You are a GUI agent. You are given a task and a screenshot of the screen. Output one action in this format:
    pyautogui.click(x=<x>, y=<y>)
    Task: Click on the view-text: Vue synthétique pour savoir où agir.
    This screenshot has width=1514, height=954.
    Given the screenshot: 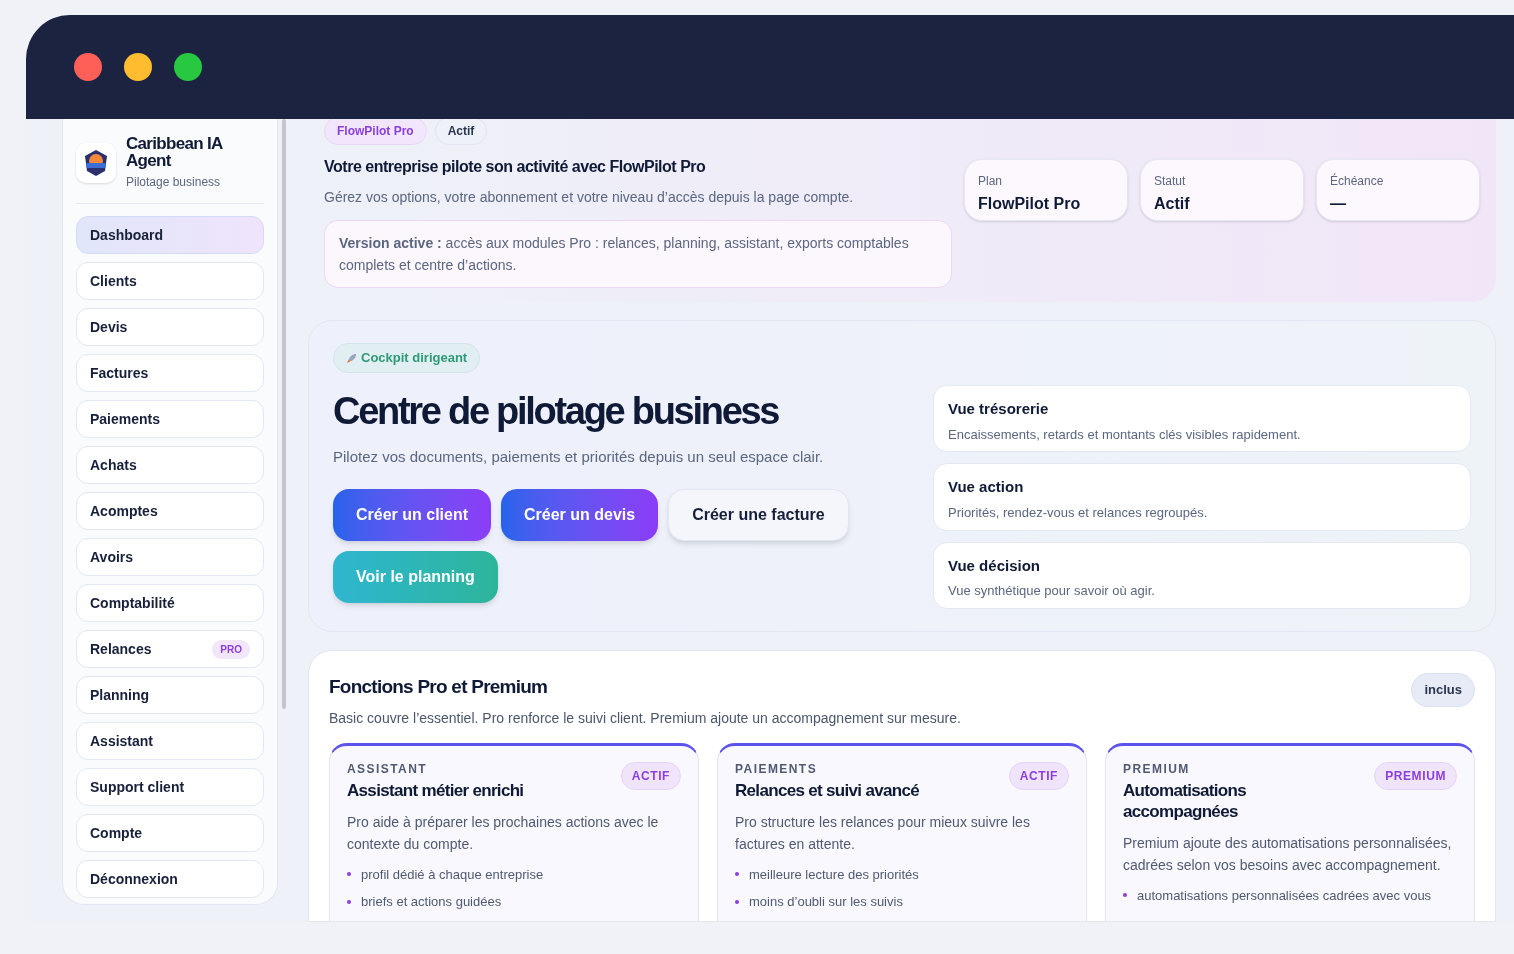 What is the action you would take?
    pyautogui.click(x=1052, y=591)
    